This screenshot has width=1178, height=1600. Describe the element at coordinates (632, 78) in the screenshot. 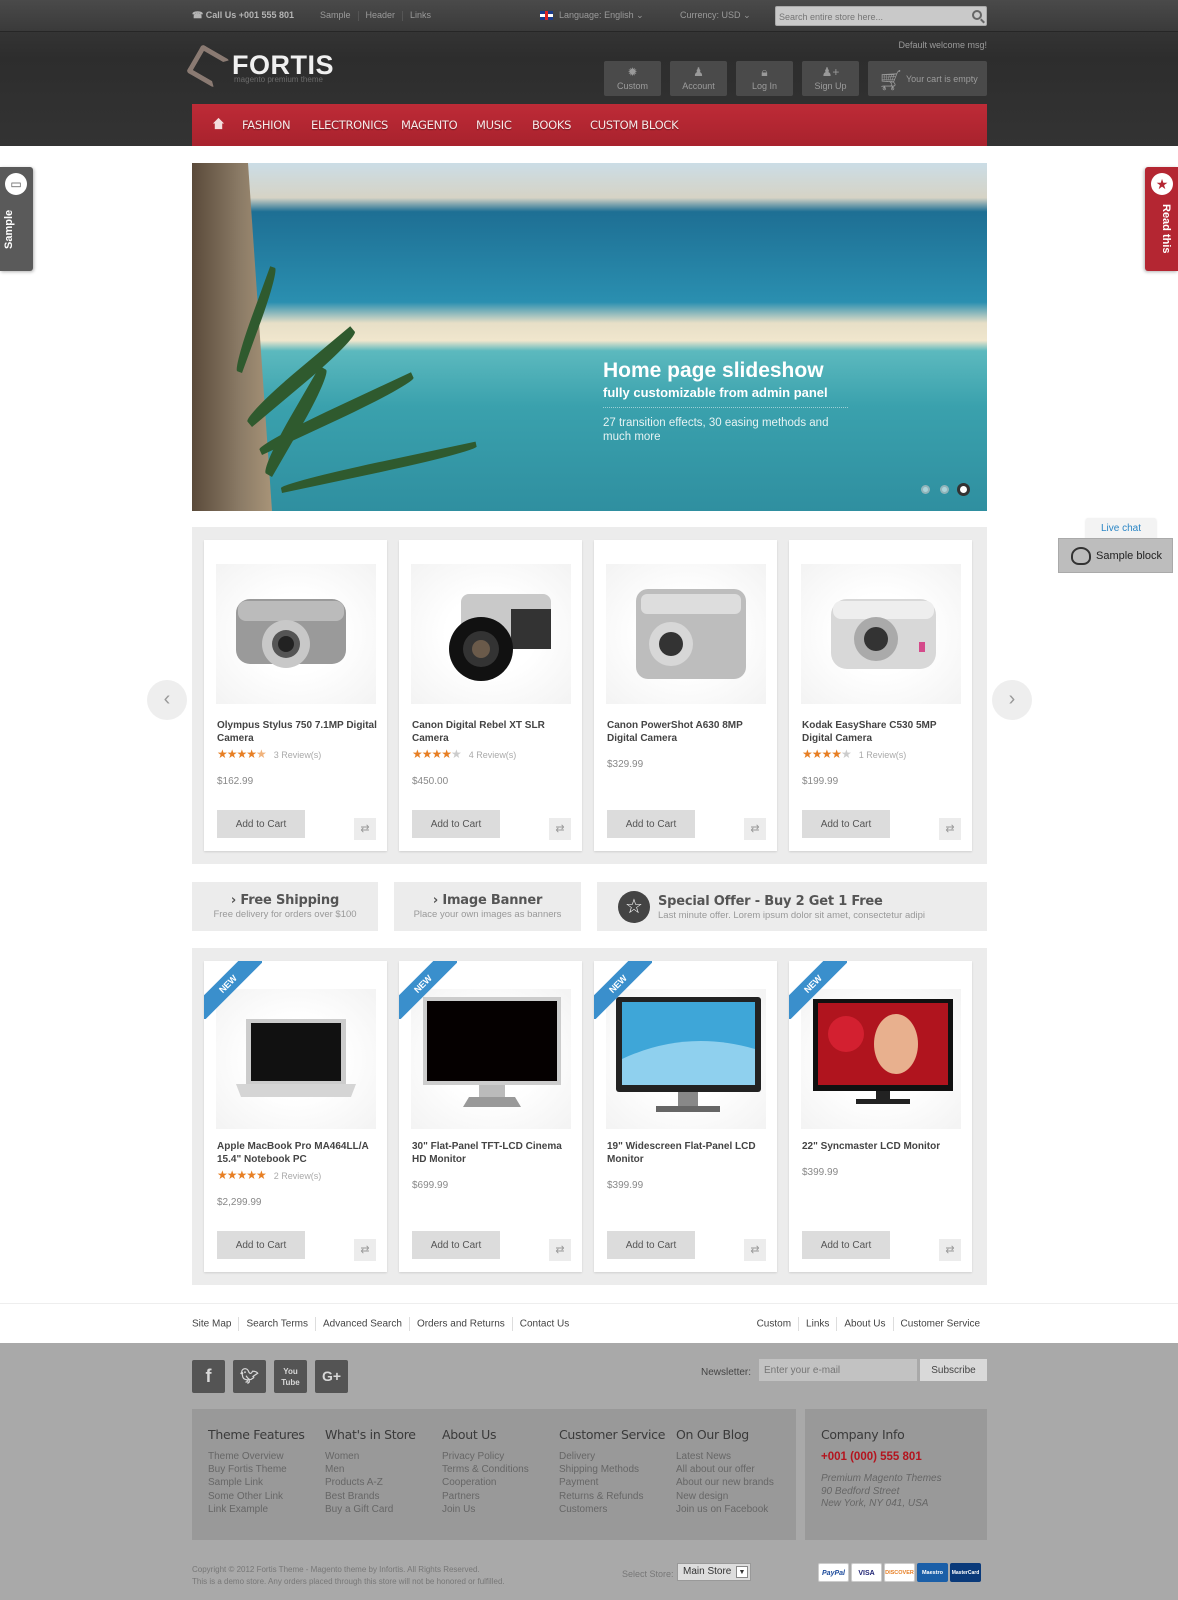

I see `custom-button: ✹ Custom` at that location.